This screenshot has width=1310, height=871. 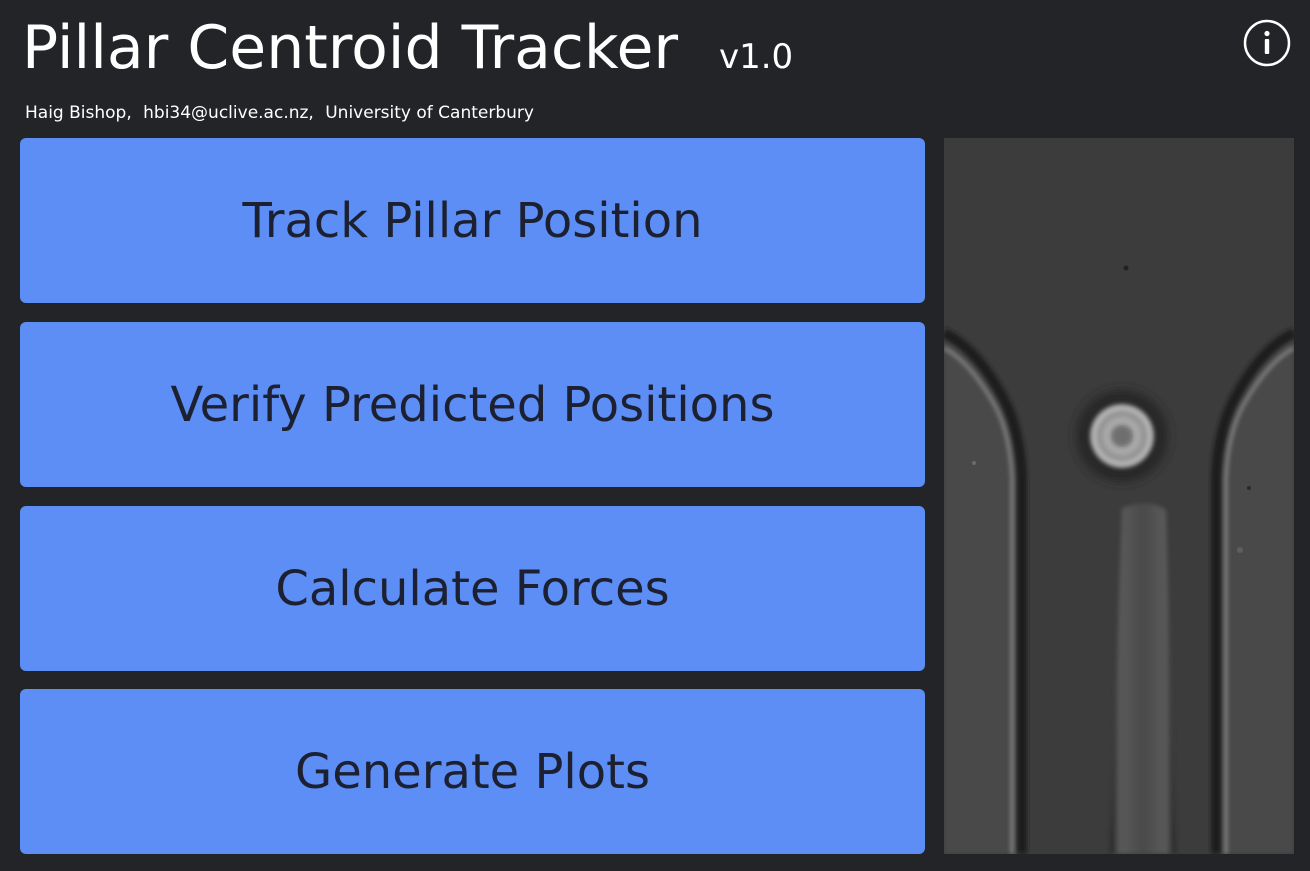 I want to click on verify-predicted-positions-button: Verify Predicted Positions, so click(x=472, y=404).